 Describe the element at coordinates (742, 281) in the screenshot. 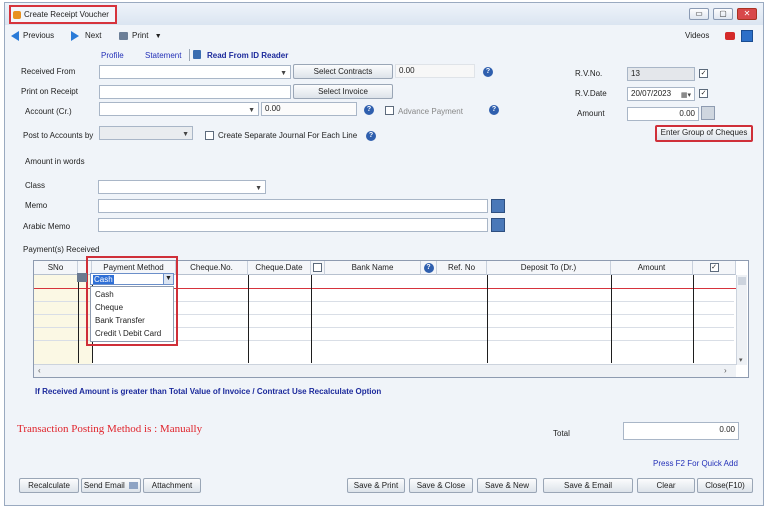

I see `scrollbar-thumb` at that location.